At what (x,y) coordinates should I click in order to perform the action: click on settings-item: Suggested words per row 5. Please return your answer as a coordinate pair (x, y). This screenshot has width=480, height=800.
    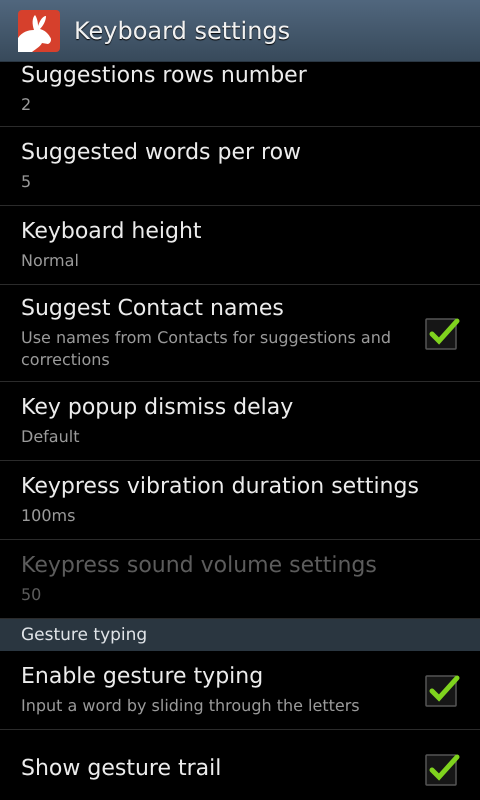
    Looking at the image, I should click on (240, 166).